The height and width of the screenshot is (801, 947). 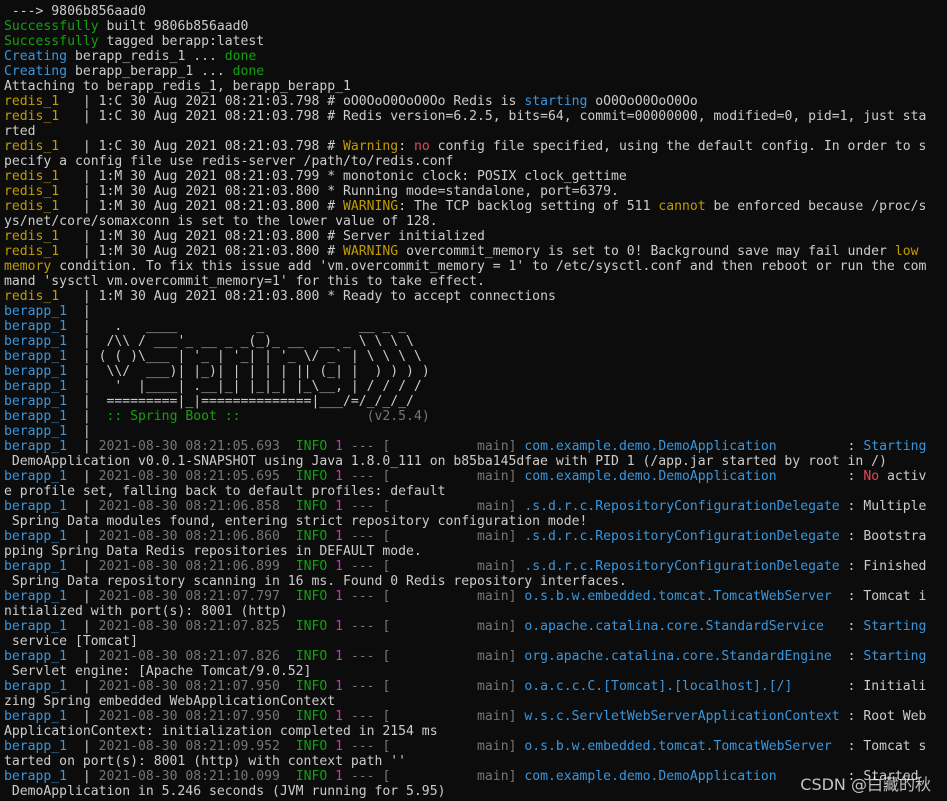 What do you see at coordinates (658, 686) in the screenshot?
I see `terminal-text: o.a.c.c.C.[Tomcat].[localhost].[/]` at bounding box center [658, 686].